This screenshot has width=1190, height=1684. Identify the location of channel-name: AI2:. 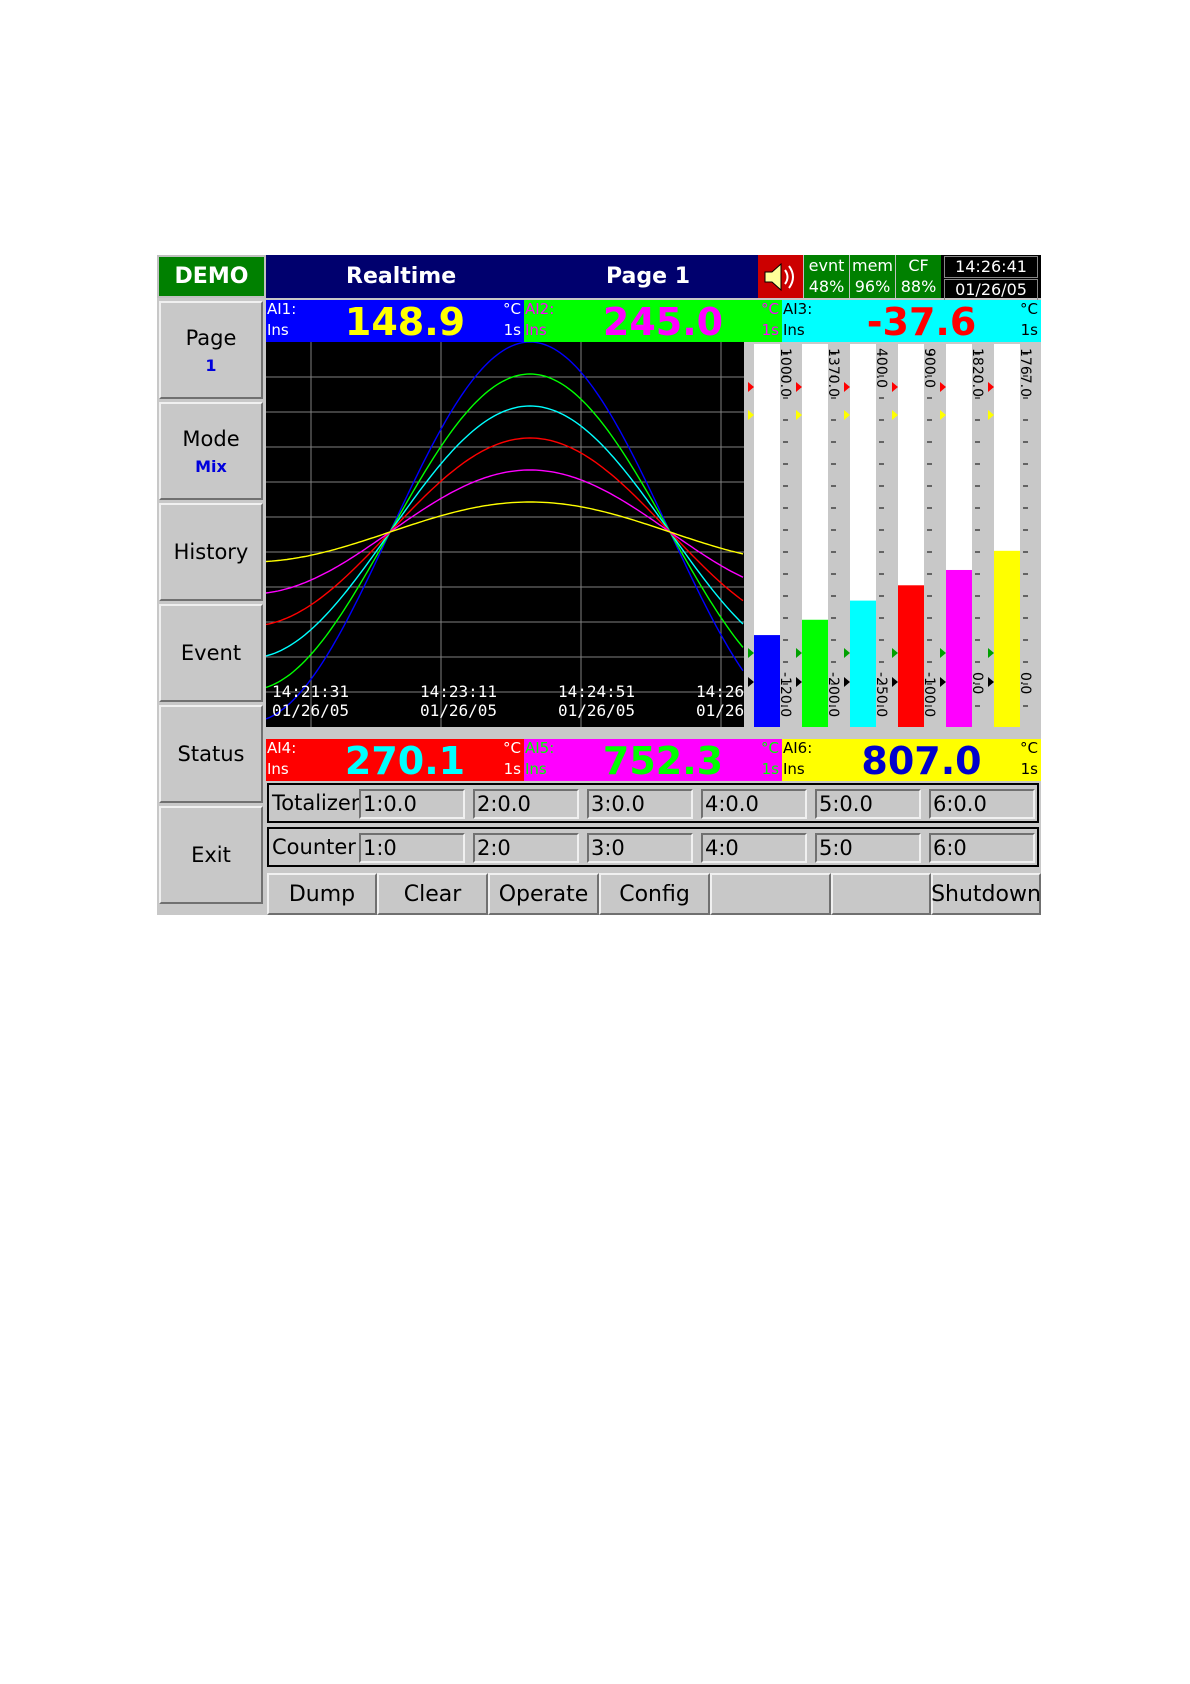
(540, 309).